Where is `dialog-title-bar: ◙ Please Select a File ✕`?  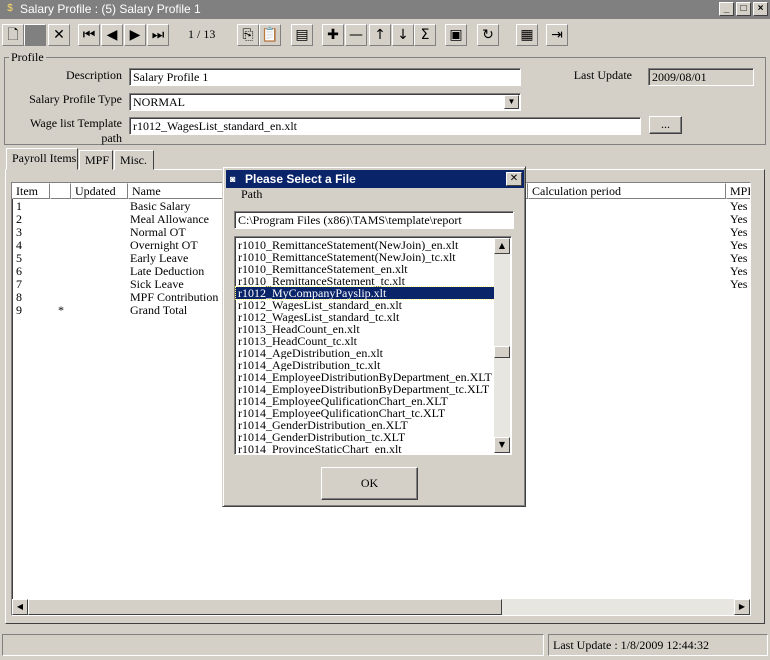 dialog-title-bar: ◙ Please Select a File ✕ is located at coordinates (375, 179).